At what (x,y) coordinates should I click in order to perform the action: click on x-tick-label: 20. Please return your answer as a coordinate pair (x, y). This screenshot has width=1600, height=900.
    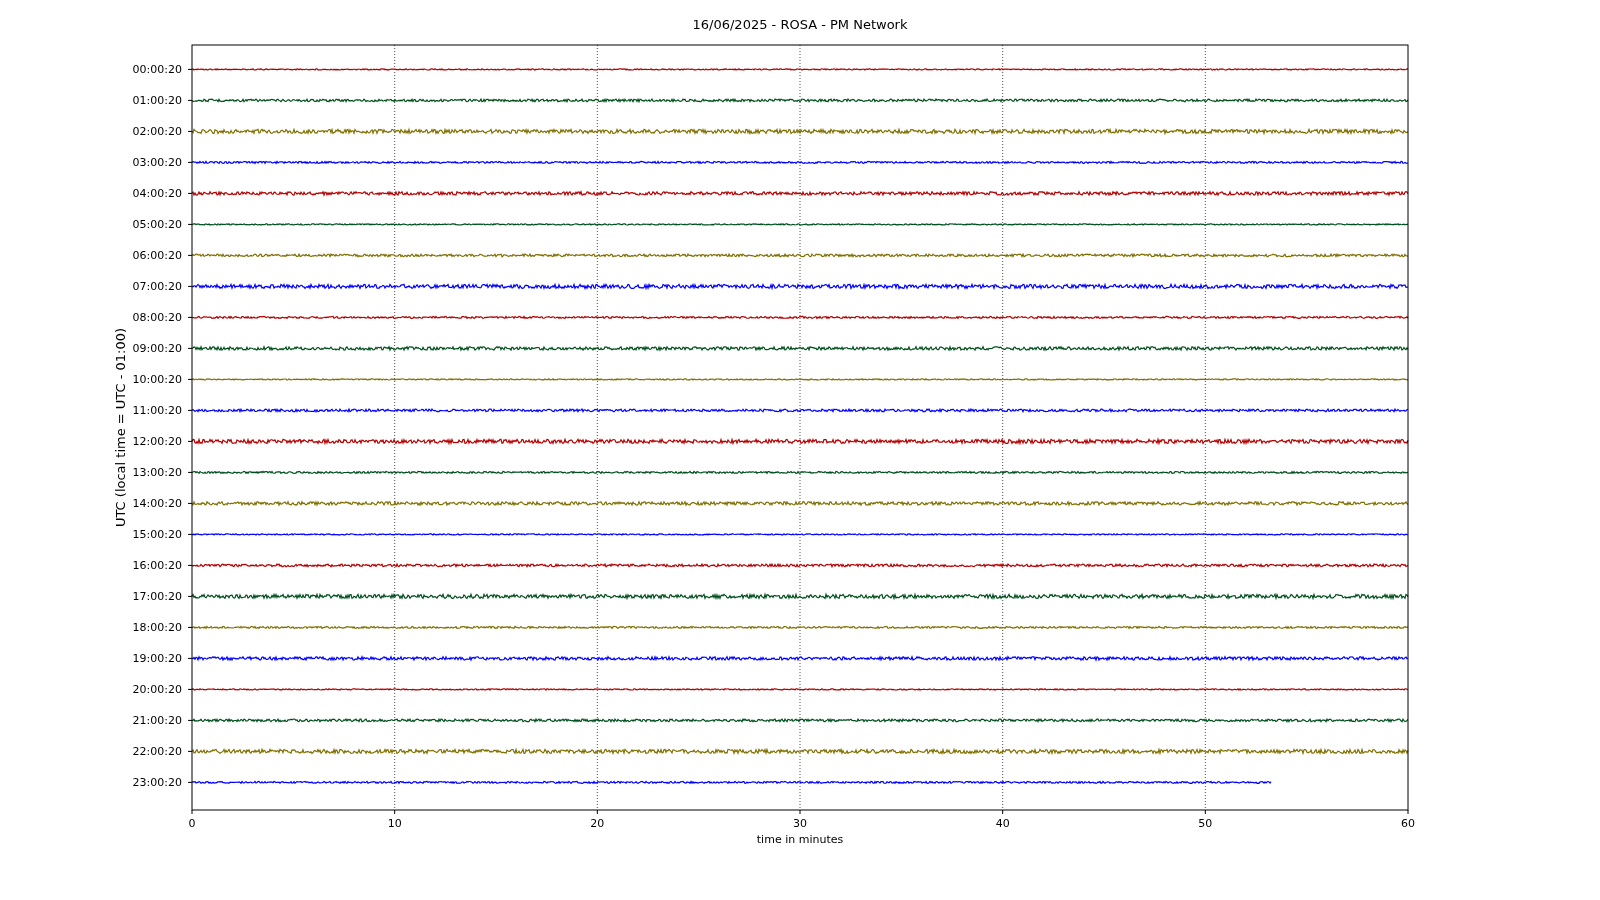
    Looking at the image, I should click on (597, 823).